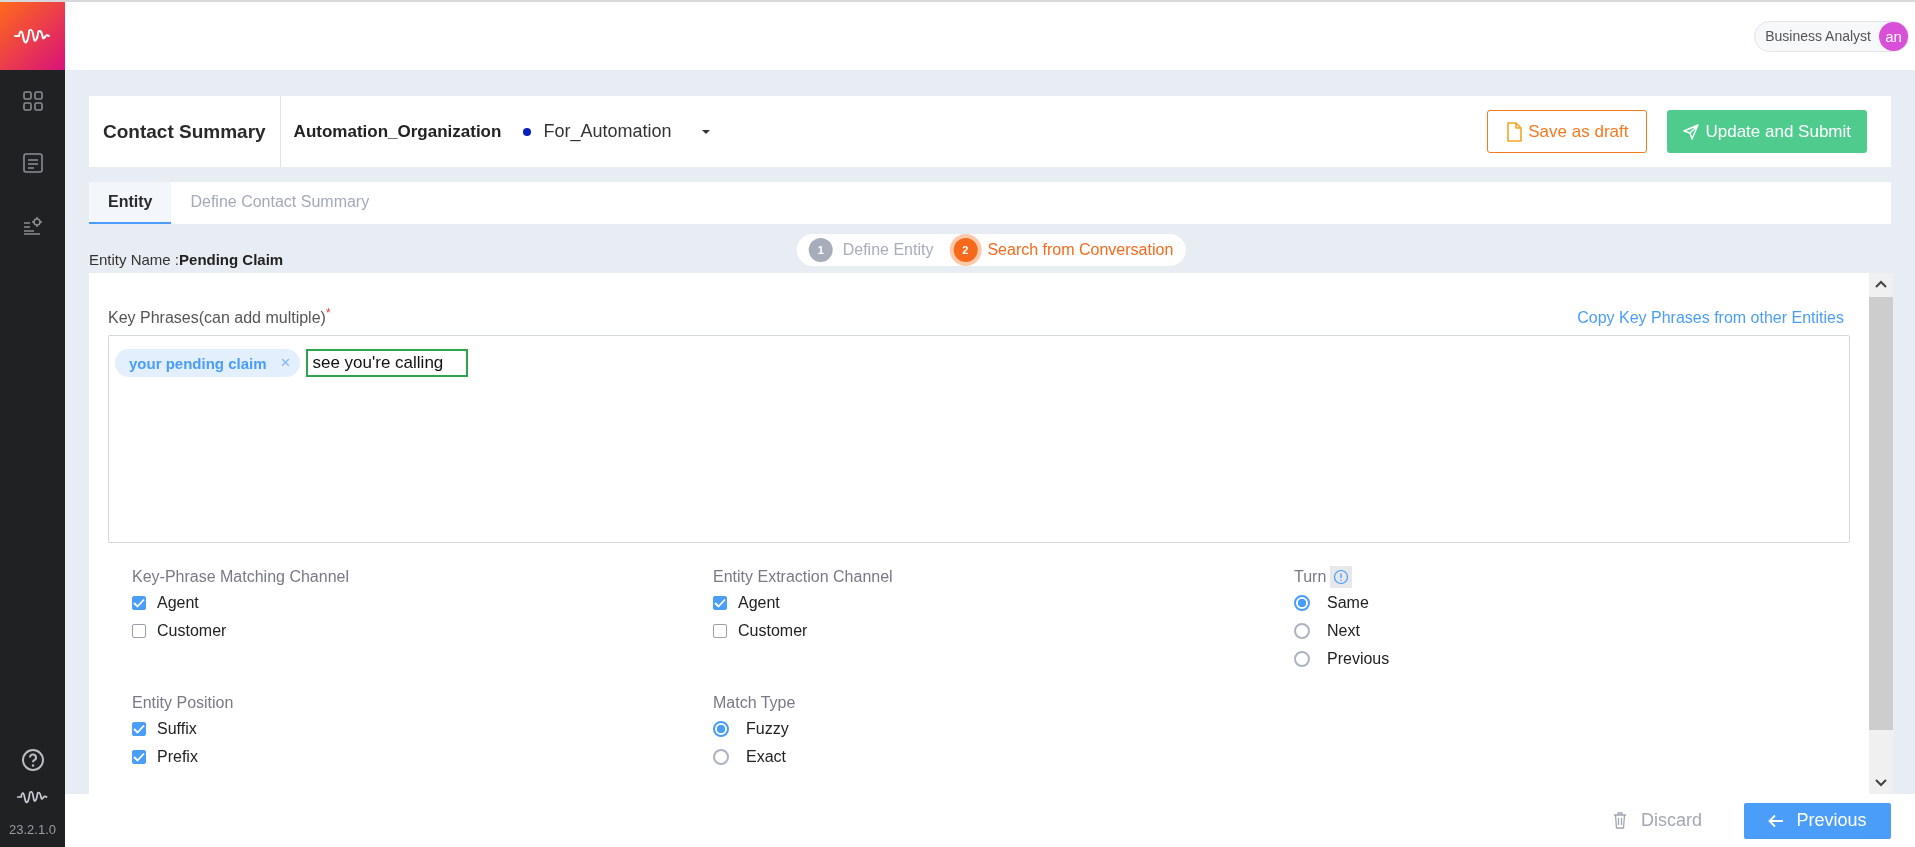  I want to click on section-label: Turn, so click(1310, 577).